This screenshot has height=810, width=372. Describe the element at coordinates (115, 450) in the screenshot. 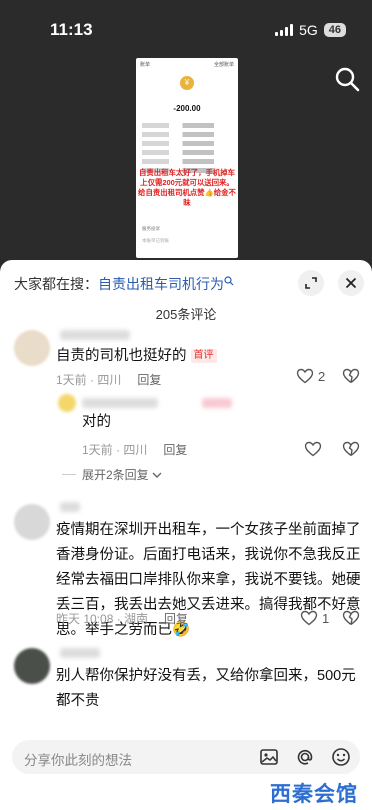

I see `reply-time-location: 1天前 · 四川` at that location.